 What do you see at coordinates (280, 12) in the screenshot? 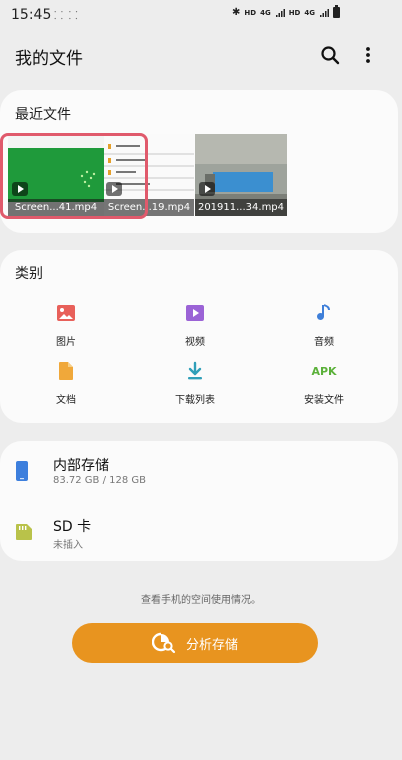
I see `signal-icon` at bounding box center [280, 12].